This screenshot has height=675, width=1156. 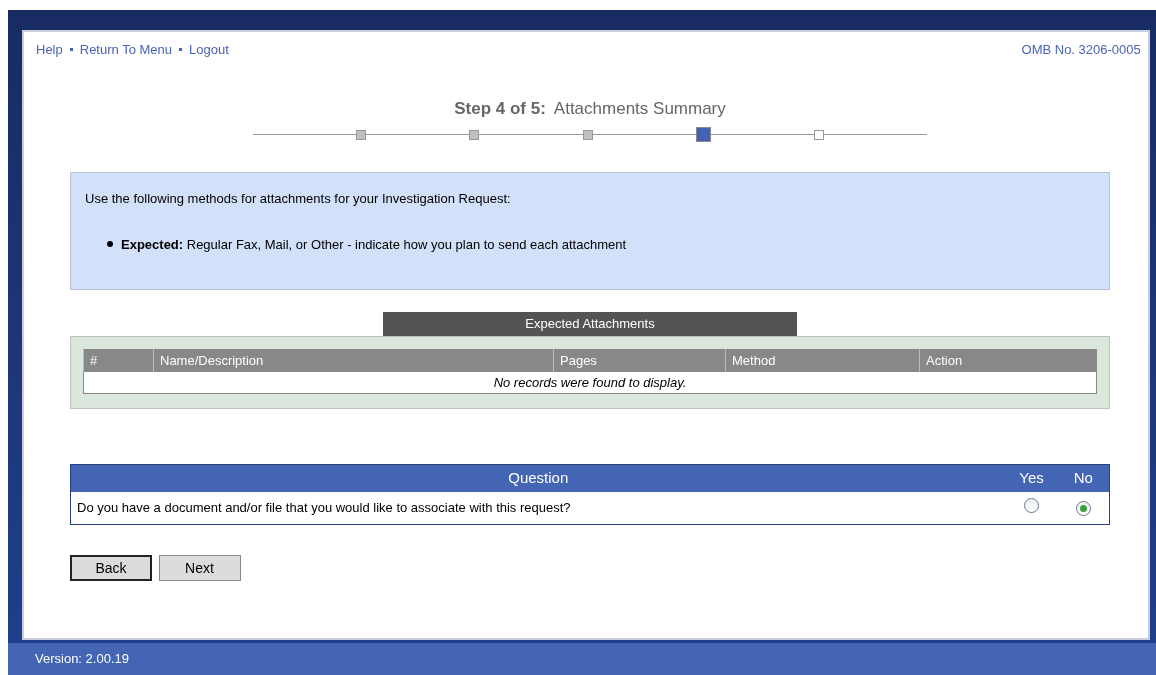 What do you see at coordinates (298, 199) in the screenshot?
I see `info-text: Use the following methods for attachments for your Investigation Request:` at bounding box center [298, 199].